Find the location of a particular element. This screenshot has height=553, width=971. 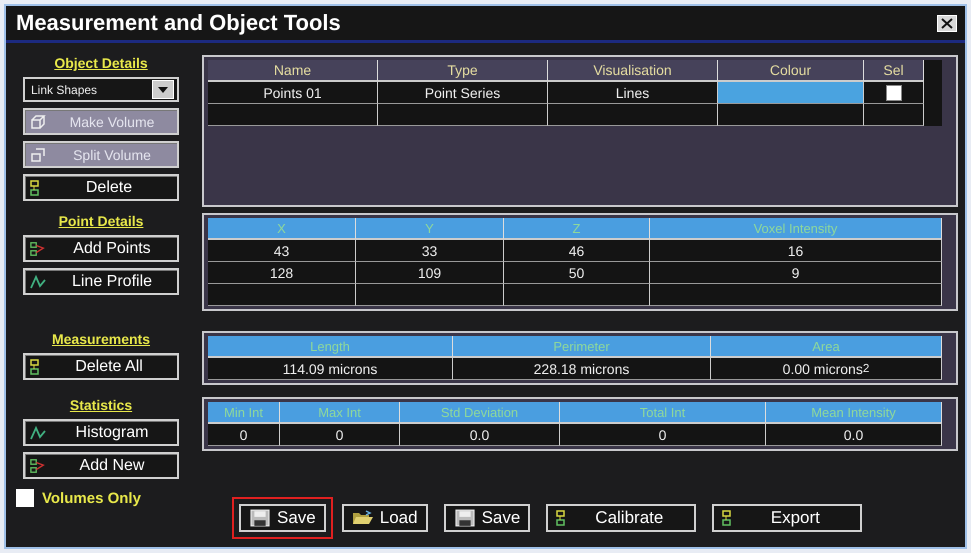

tool-button: Histogram is located at coordinates (101, 432).